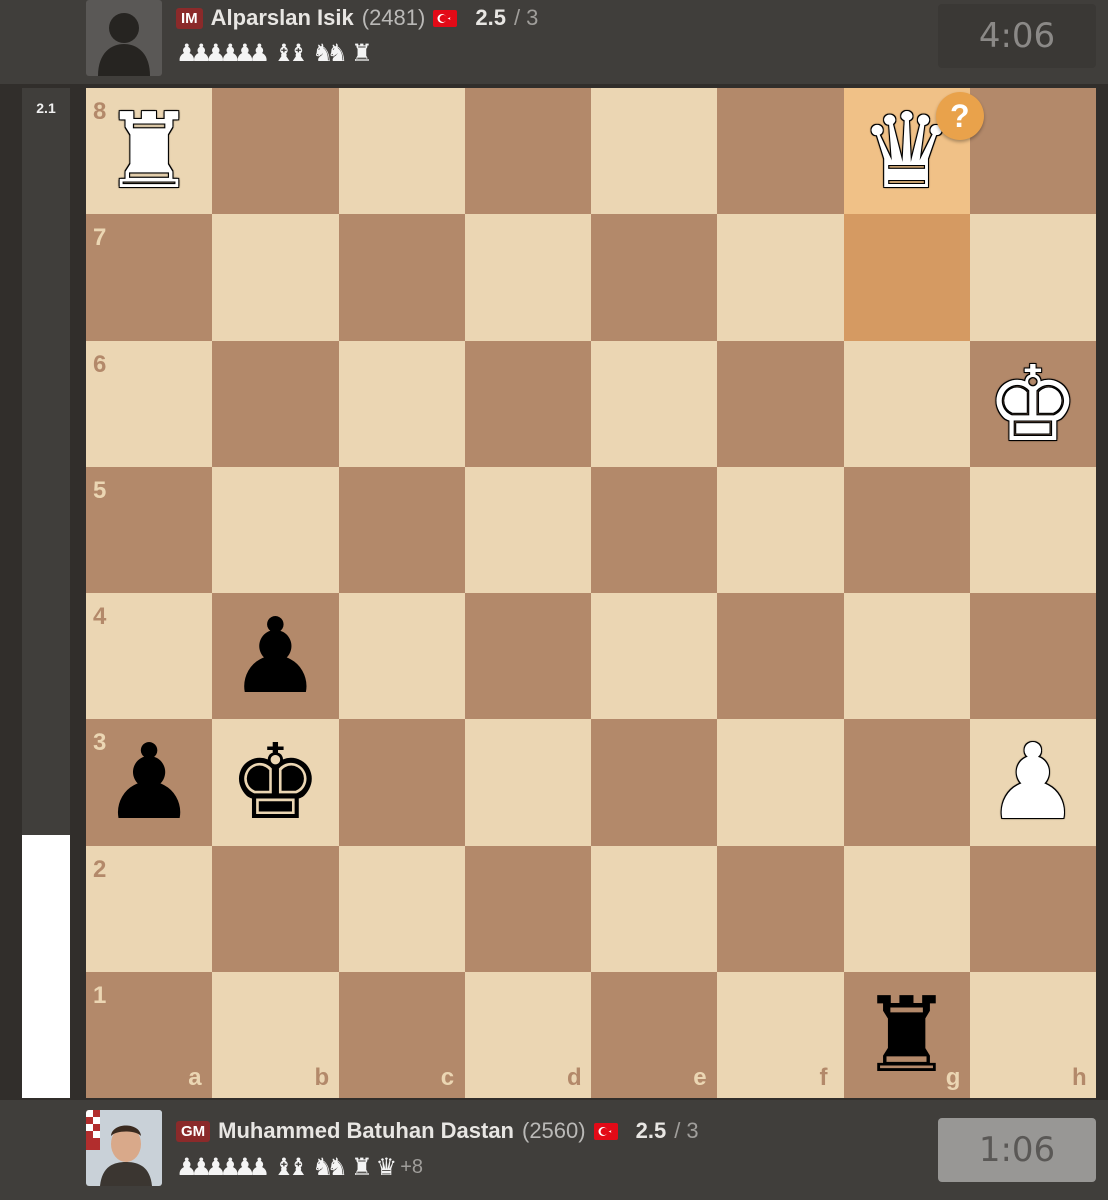  I want to click on square-h5, so click(1032, 529).